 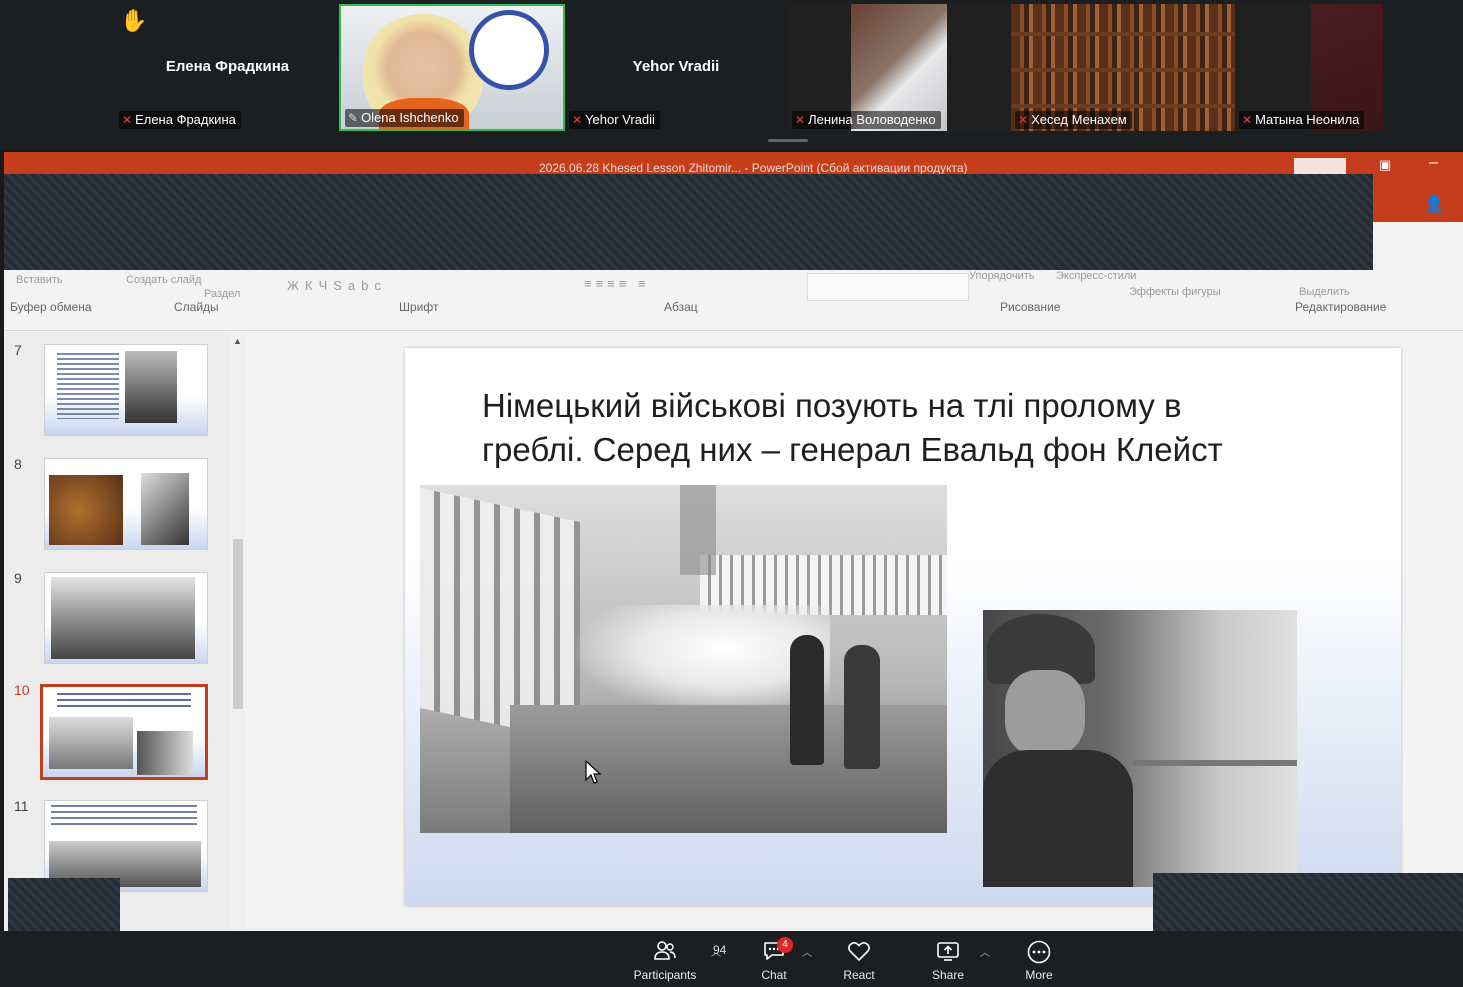 I want to click on participant-display-name: Елена Фрадкина, so click(x=227, y=66).